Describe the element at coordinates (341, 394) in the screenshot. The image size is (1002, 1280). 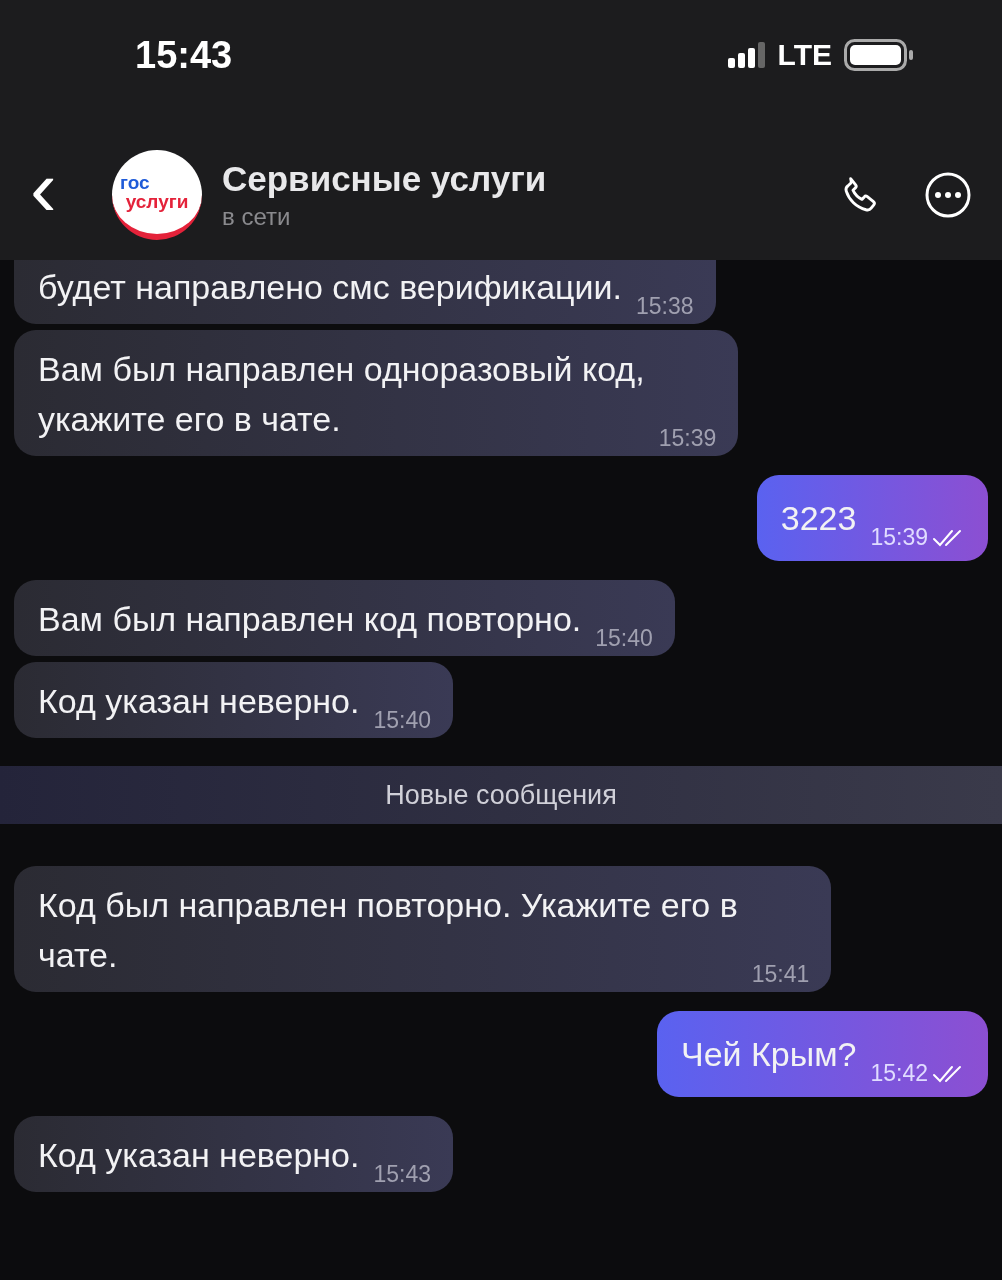
I see `message-text: Вам был направлен одноразовый код, укажите его в чате.` at that location.